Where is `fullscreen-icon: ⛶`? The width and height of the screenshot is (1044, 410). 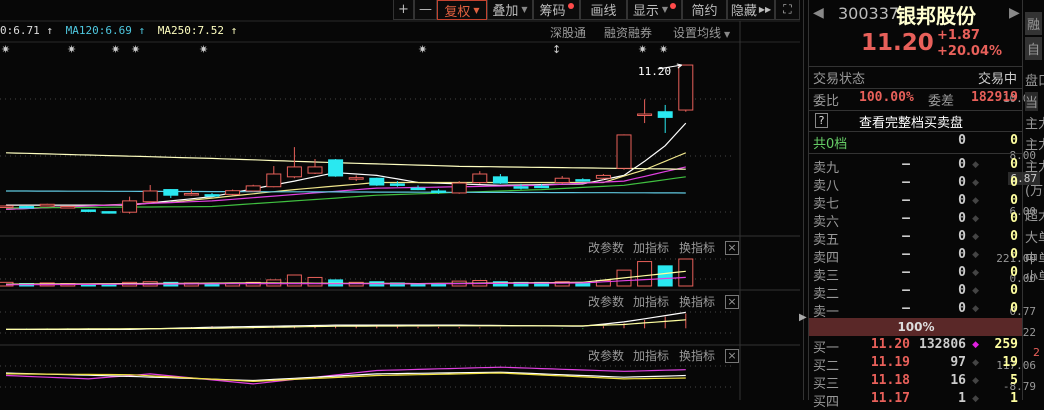 fullscreen-icon: ⛶ is located at coordinates (787, 9).